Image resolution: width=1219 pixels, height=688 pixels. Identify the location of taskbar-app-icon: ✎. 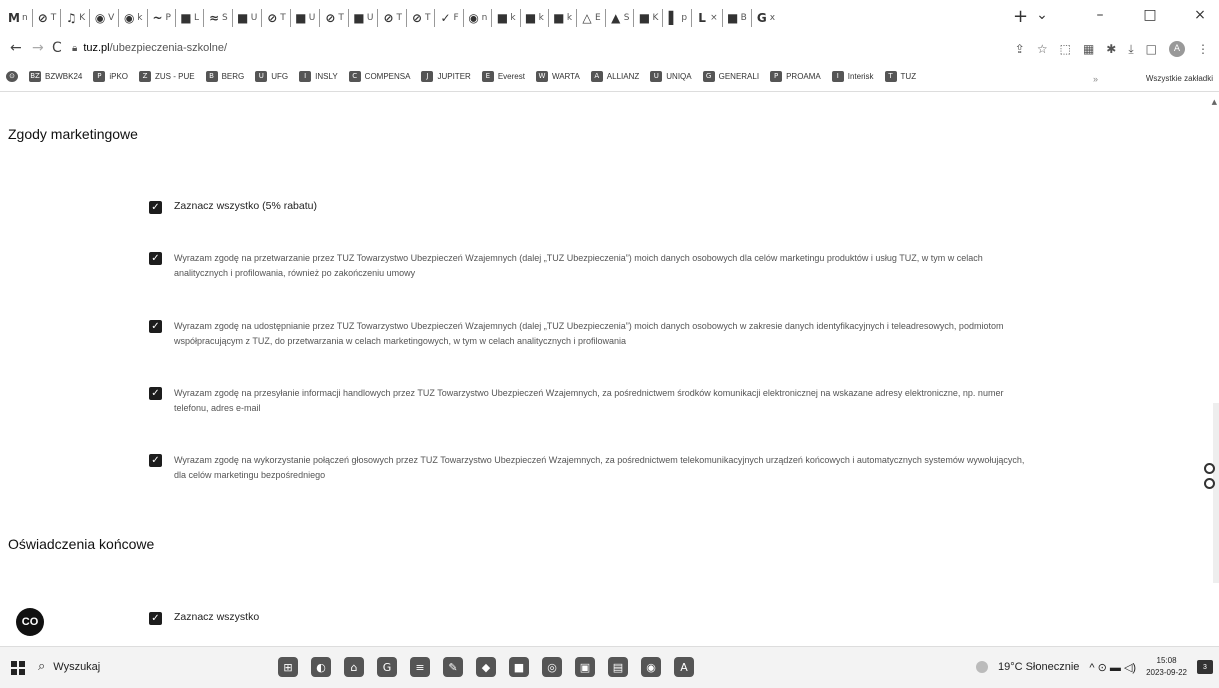
(453, 667).